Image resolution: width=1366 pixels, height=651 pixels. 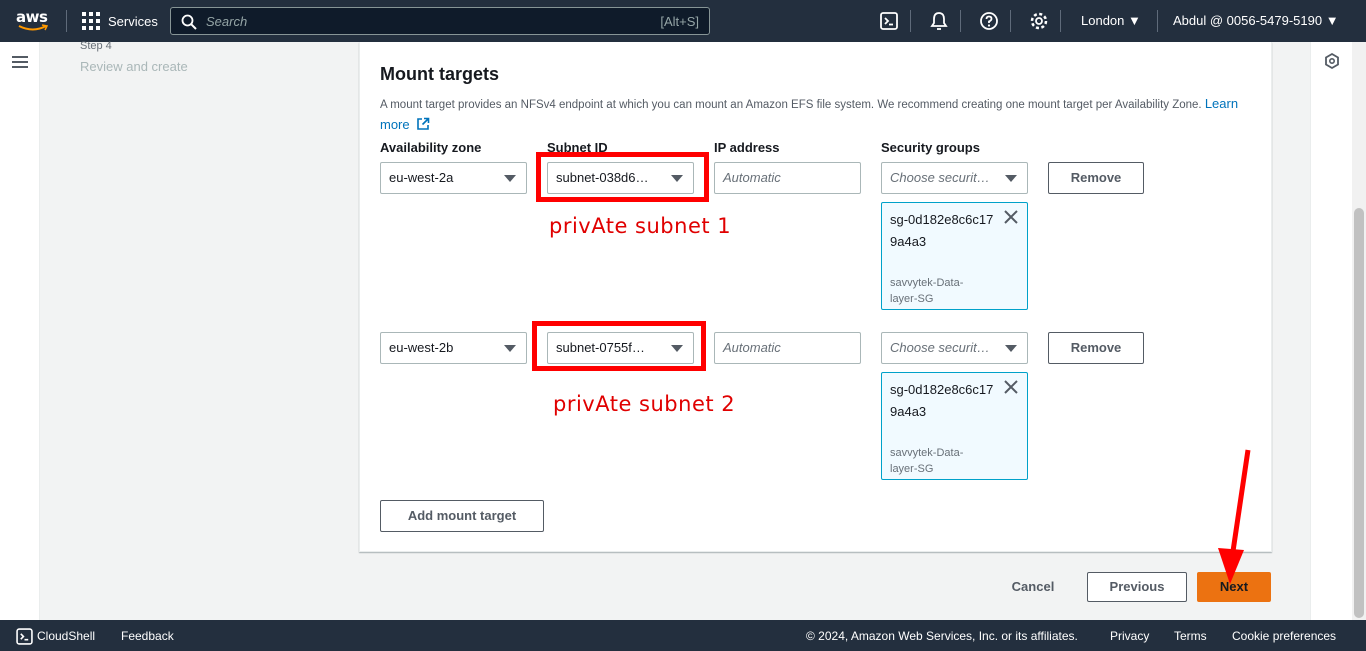 I want to click on search-icon, so click(x=189, y=22).